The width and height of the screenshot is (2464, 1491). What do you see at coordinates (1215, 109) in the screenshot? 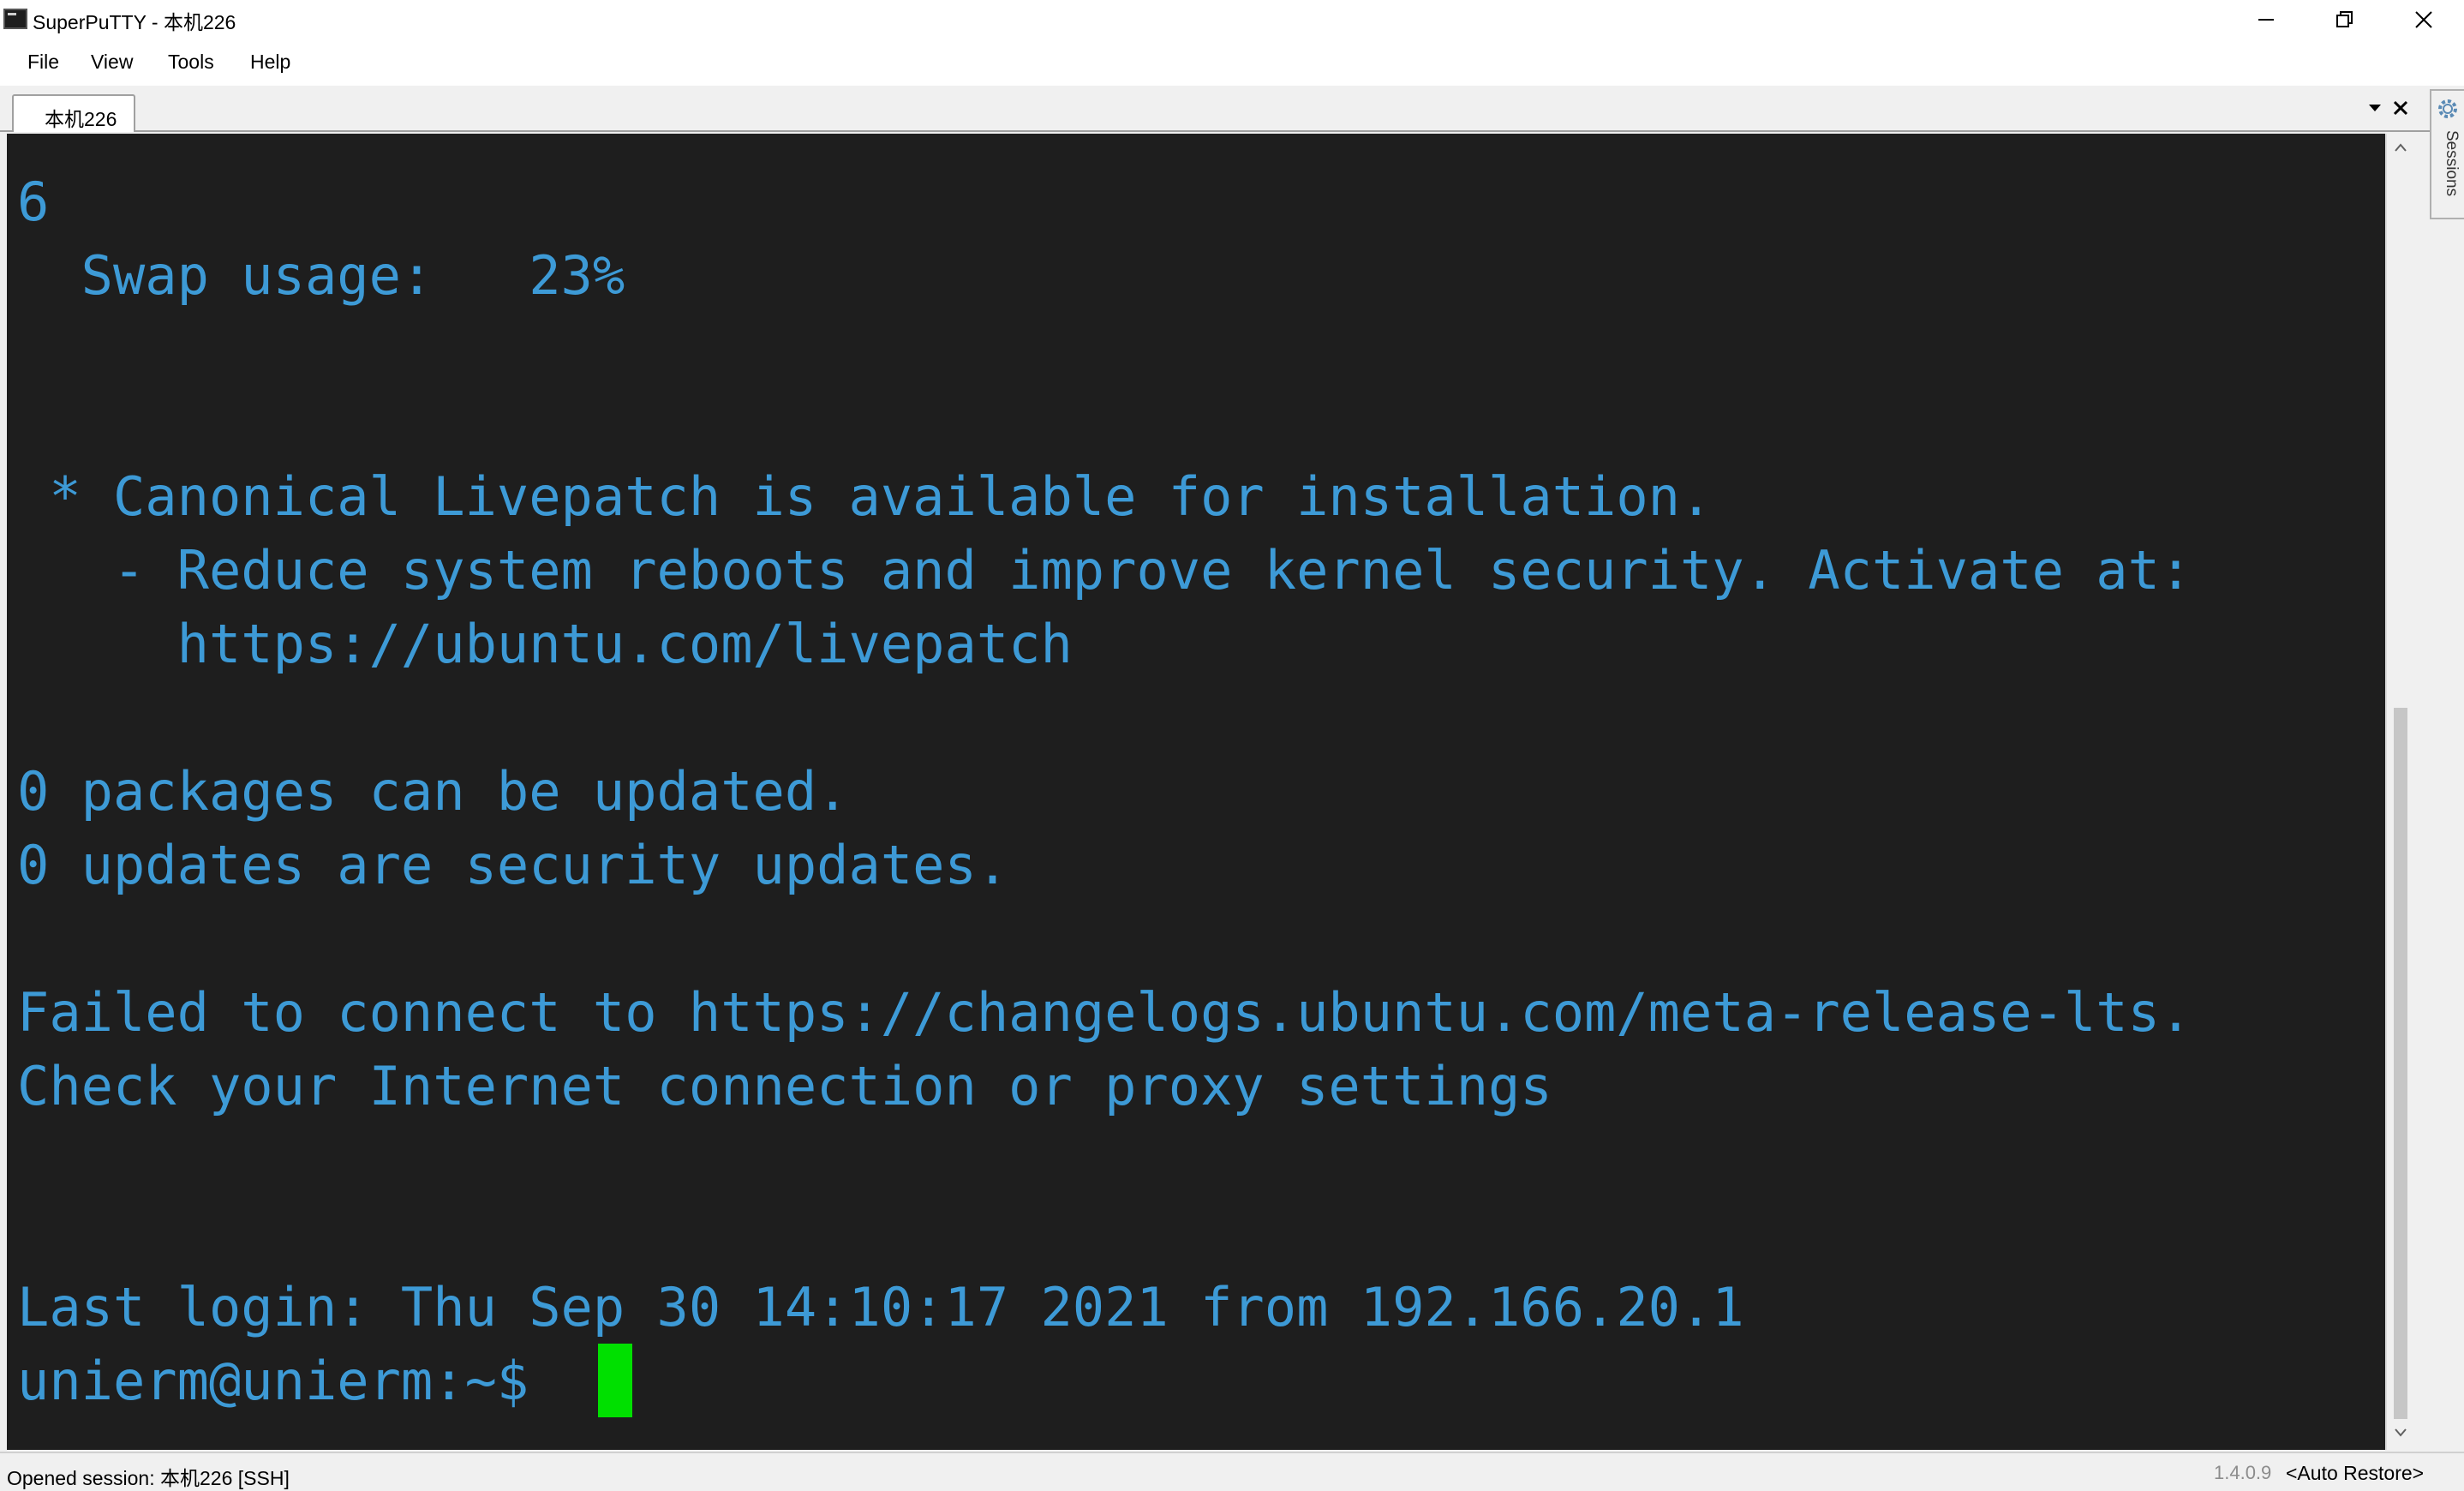
I see `tab-strip: 本机226` at bounding box center [1215, 109].